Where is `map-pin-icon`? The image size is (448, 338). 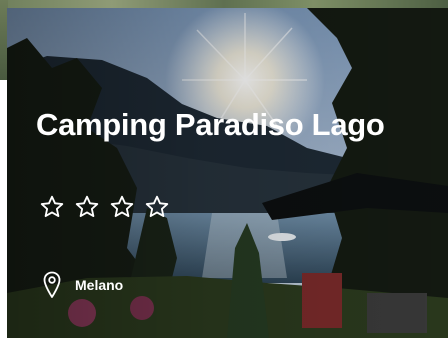
map-pin-icon is located at coordinates (52, 284).